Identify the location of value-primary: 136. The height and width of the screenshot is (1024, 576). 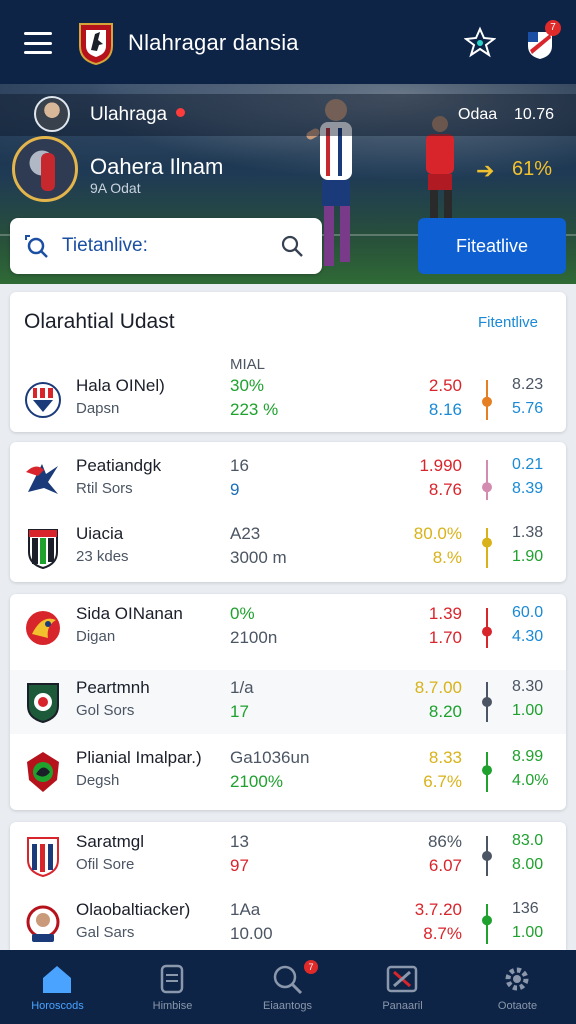
(525, 908).